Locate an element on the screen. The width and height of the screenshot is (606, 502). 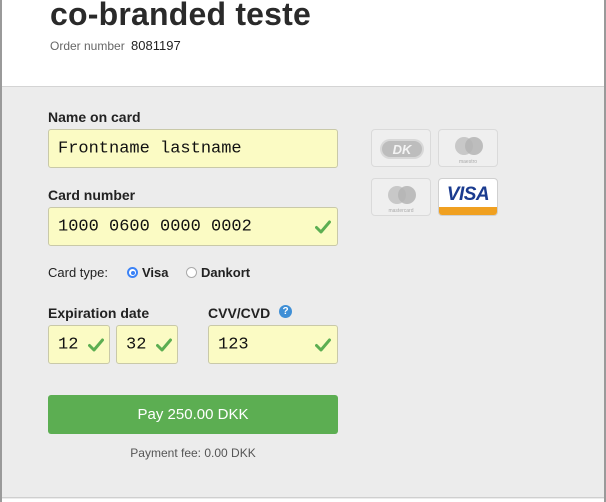
name-on-card-field: Frontname lastname is located at coordinates (193, 148).